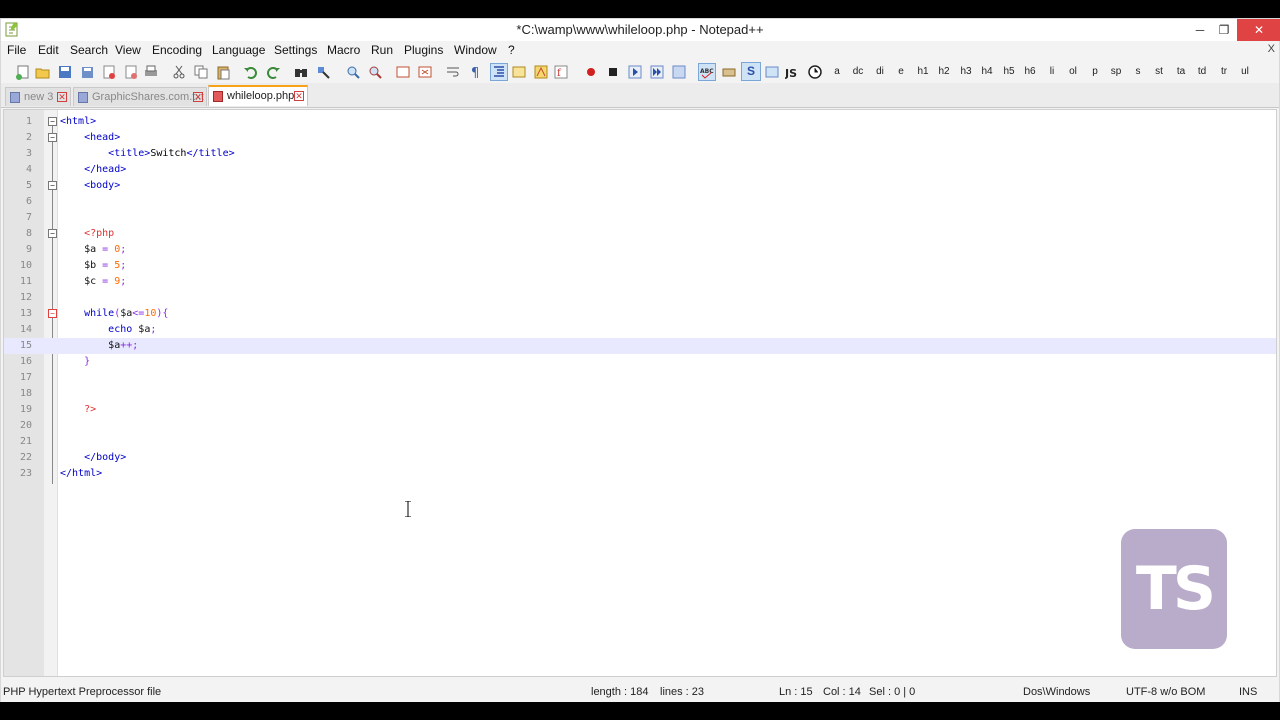 The width and height of the screenshot is (1280, 720). I want to click on code-line: 18, so click(640, 394).